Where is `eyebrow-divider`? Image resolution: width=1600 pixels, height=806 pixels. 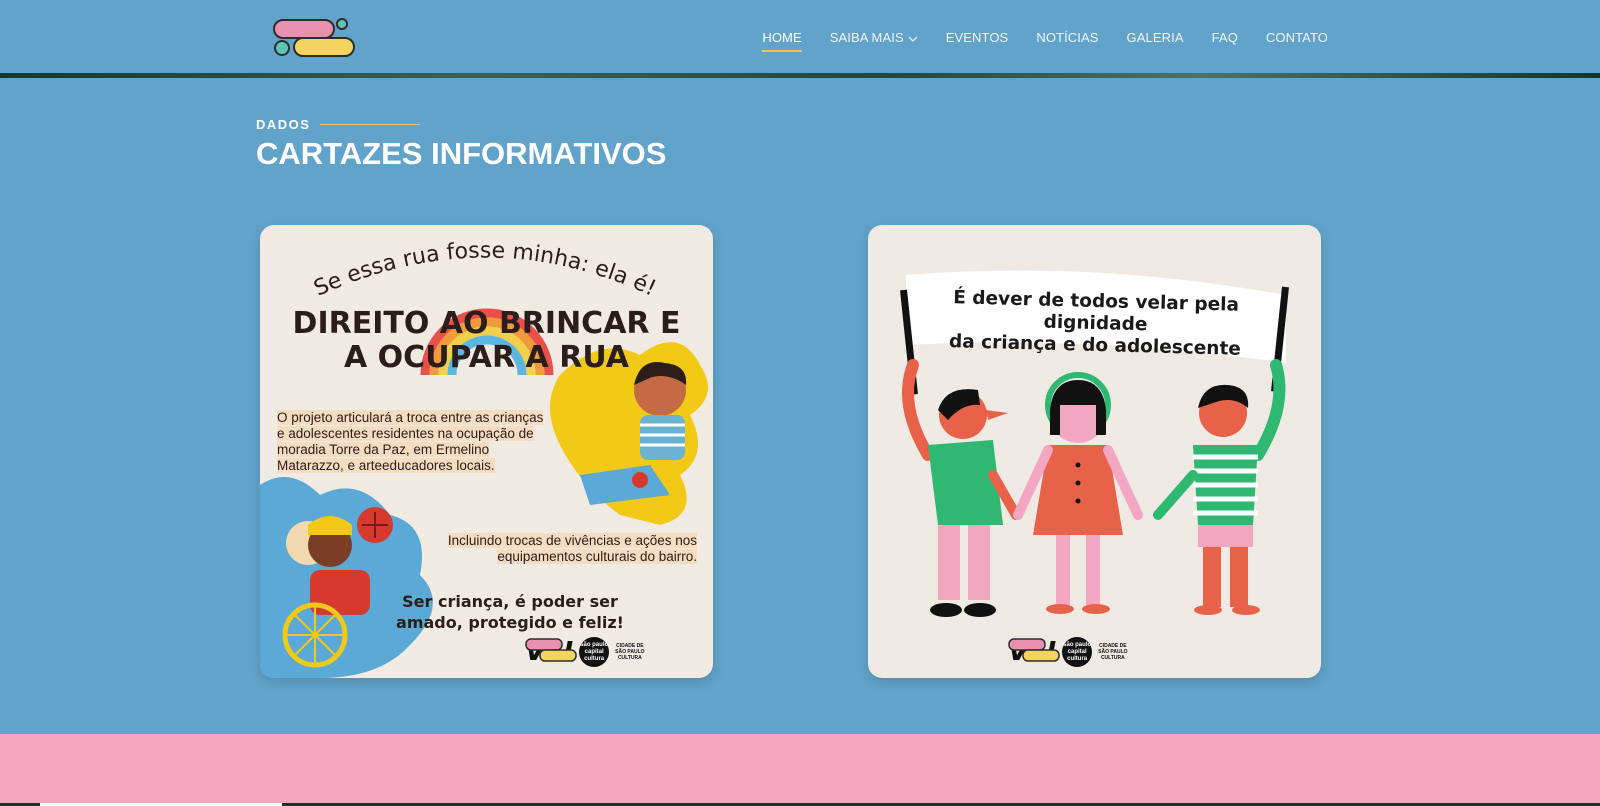 eyebrow-divider is located at coordinates (370, 124).